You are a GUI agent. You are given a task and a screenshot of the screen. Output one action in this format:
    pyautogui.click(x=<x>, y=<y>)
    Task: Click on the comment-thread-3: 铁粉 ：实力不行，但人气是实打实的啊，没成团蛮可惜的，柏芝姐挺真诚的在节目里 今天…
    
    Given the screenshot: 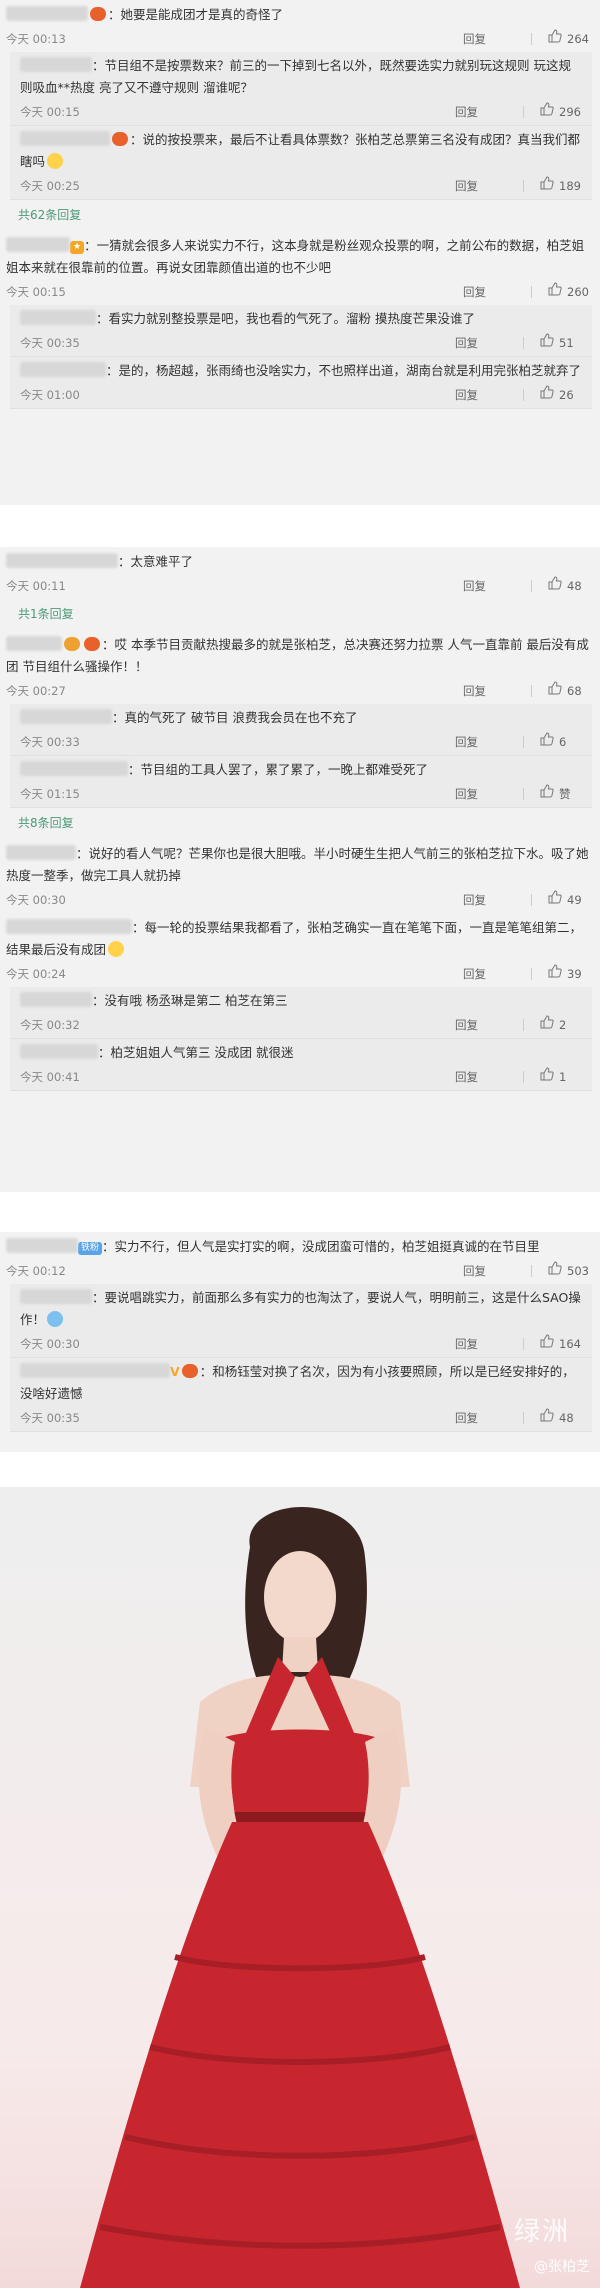 What is the action you would take?
    pyautogui.click(x=300, y=1342)
    